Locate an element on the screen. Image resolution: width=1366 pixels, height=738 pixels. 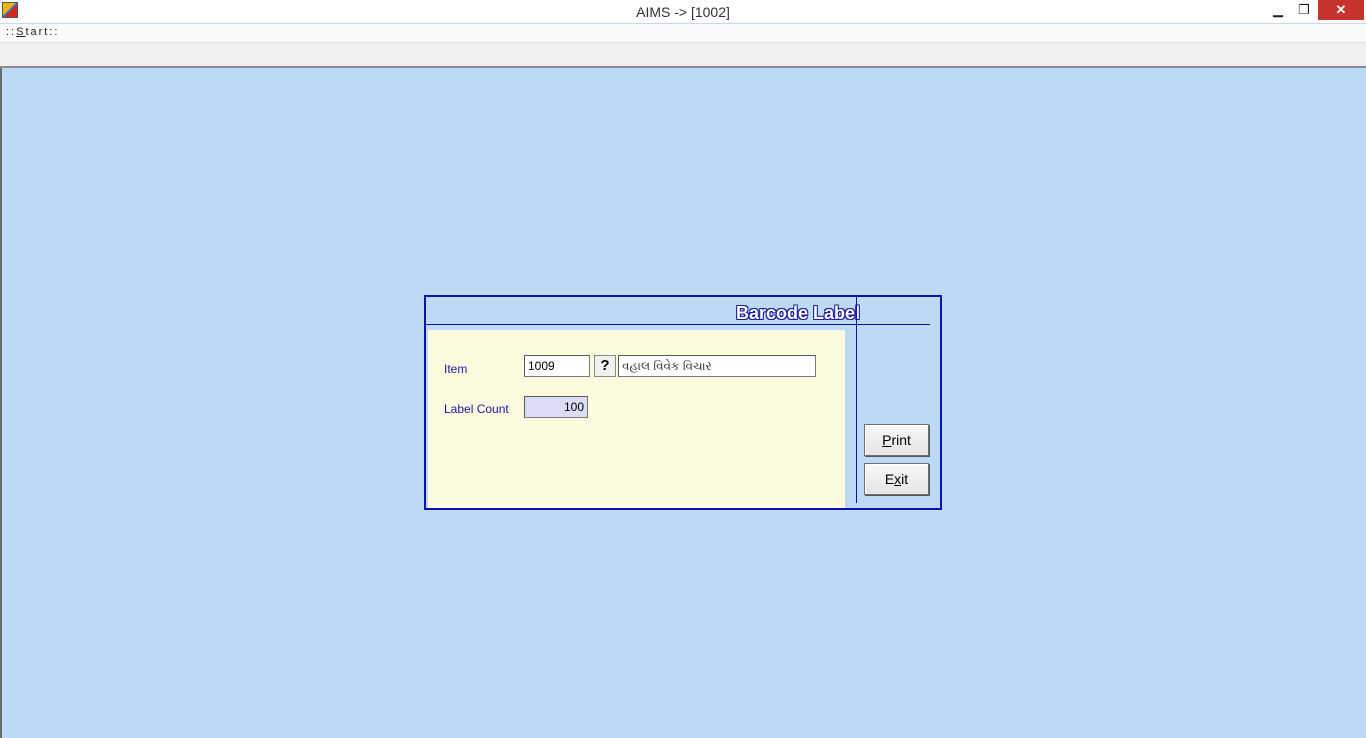
toolbar is located at coordinates (683, 55).